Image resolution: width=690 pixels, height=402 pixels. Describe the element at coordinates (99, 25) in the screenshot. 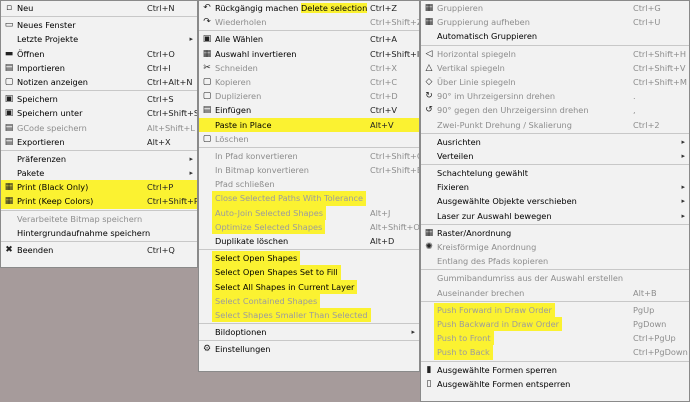

I see `menu-item-neues-fenster: ▭ Neues Fenster` at that location.